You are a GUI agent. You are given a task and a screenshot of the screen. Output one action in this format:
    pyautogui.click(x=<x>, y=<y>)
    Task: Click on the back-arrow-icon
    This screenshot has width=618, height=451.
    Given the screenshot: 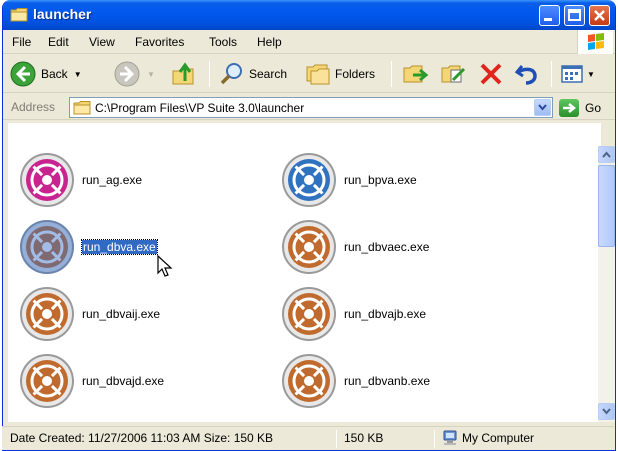 What is the action you would take?
    pyautogui.click(x=23, y=74)
    